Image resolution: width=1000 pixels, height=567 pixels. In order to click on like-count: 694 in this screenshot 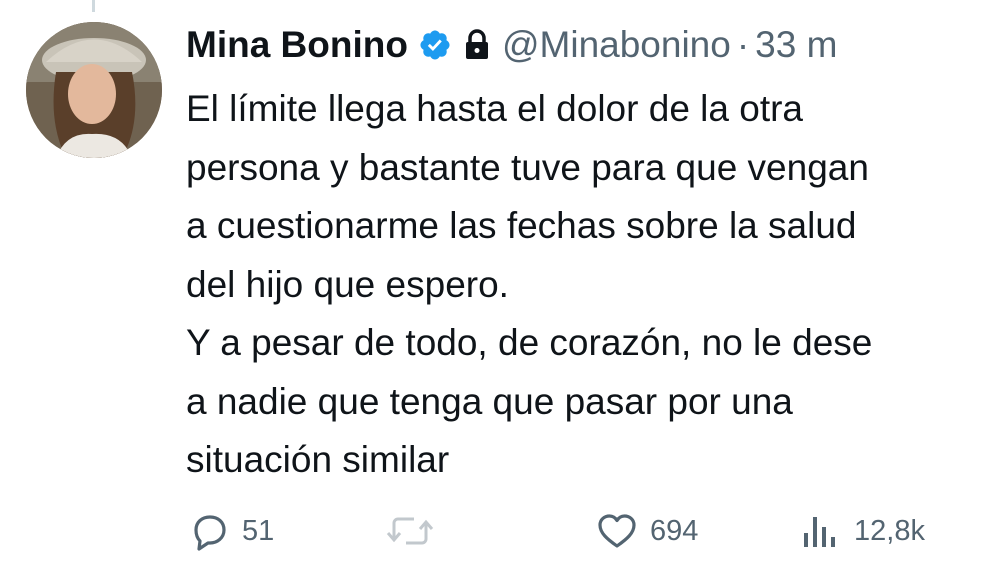, I will do `click(674, 530)`.